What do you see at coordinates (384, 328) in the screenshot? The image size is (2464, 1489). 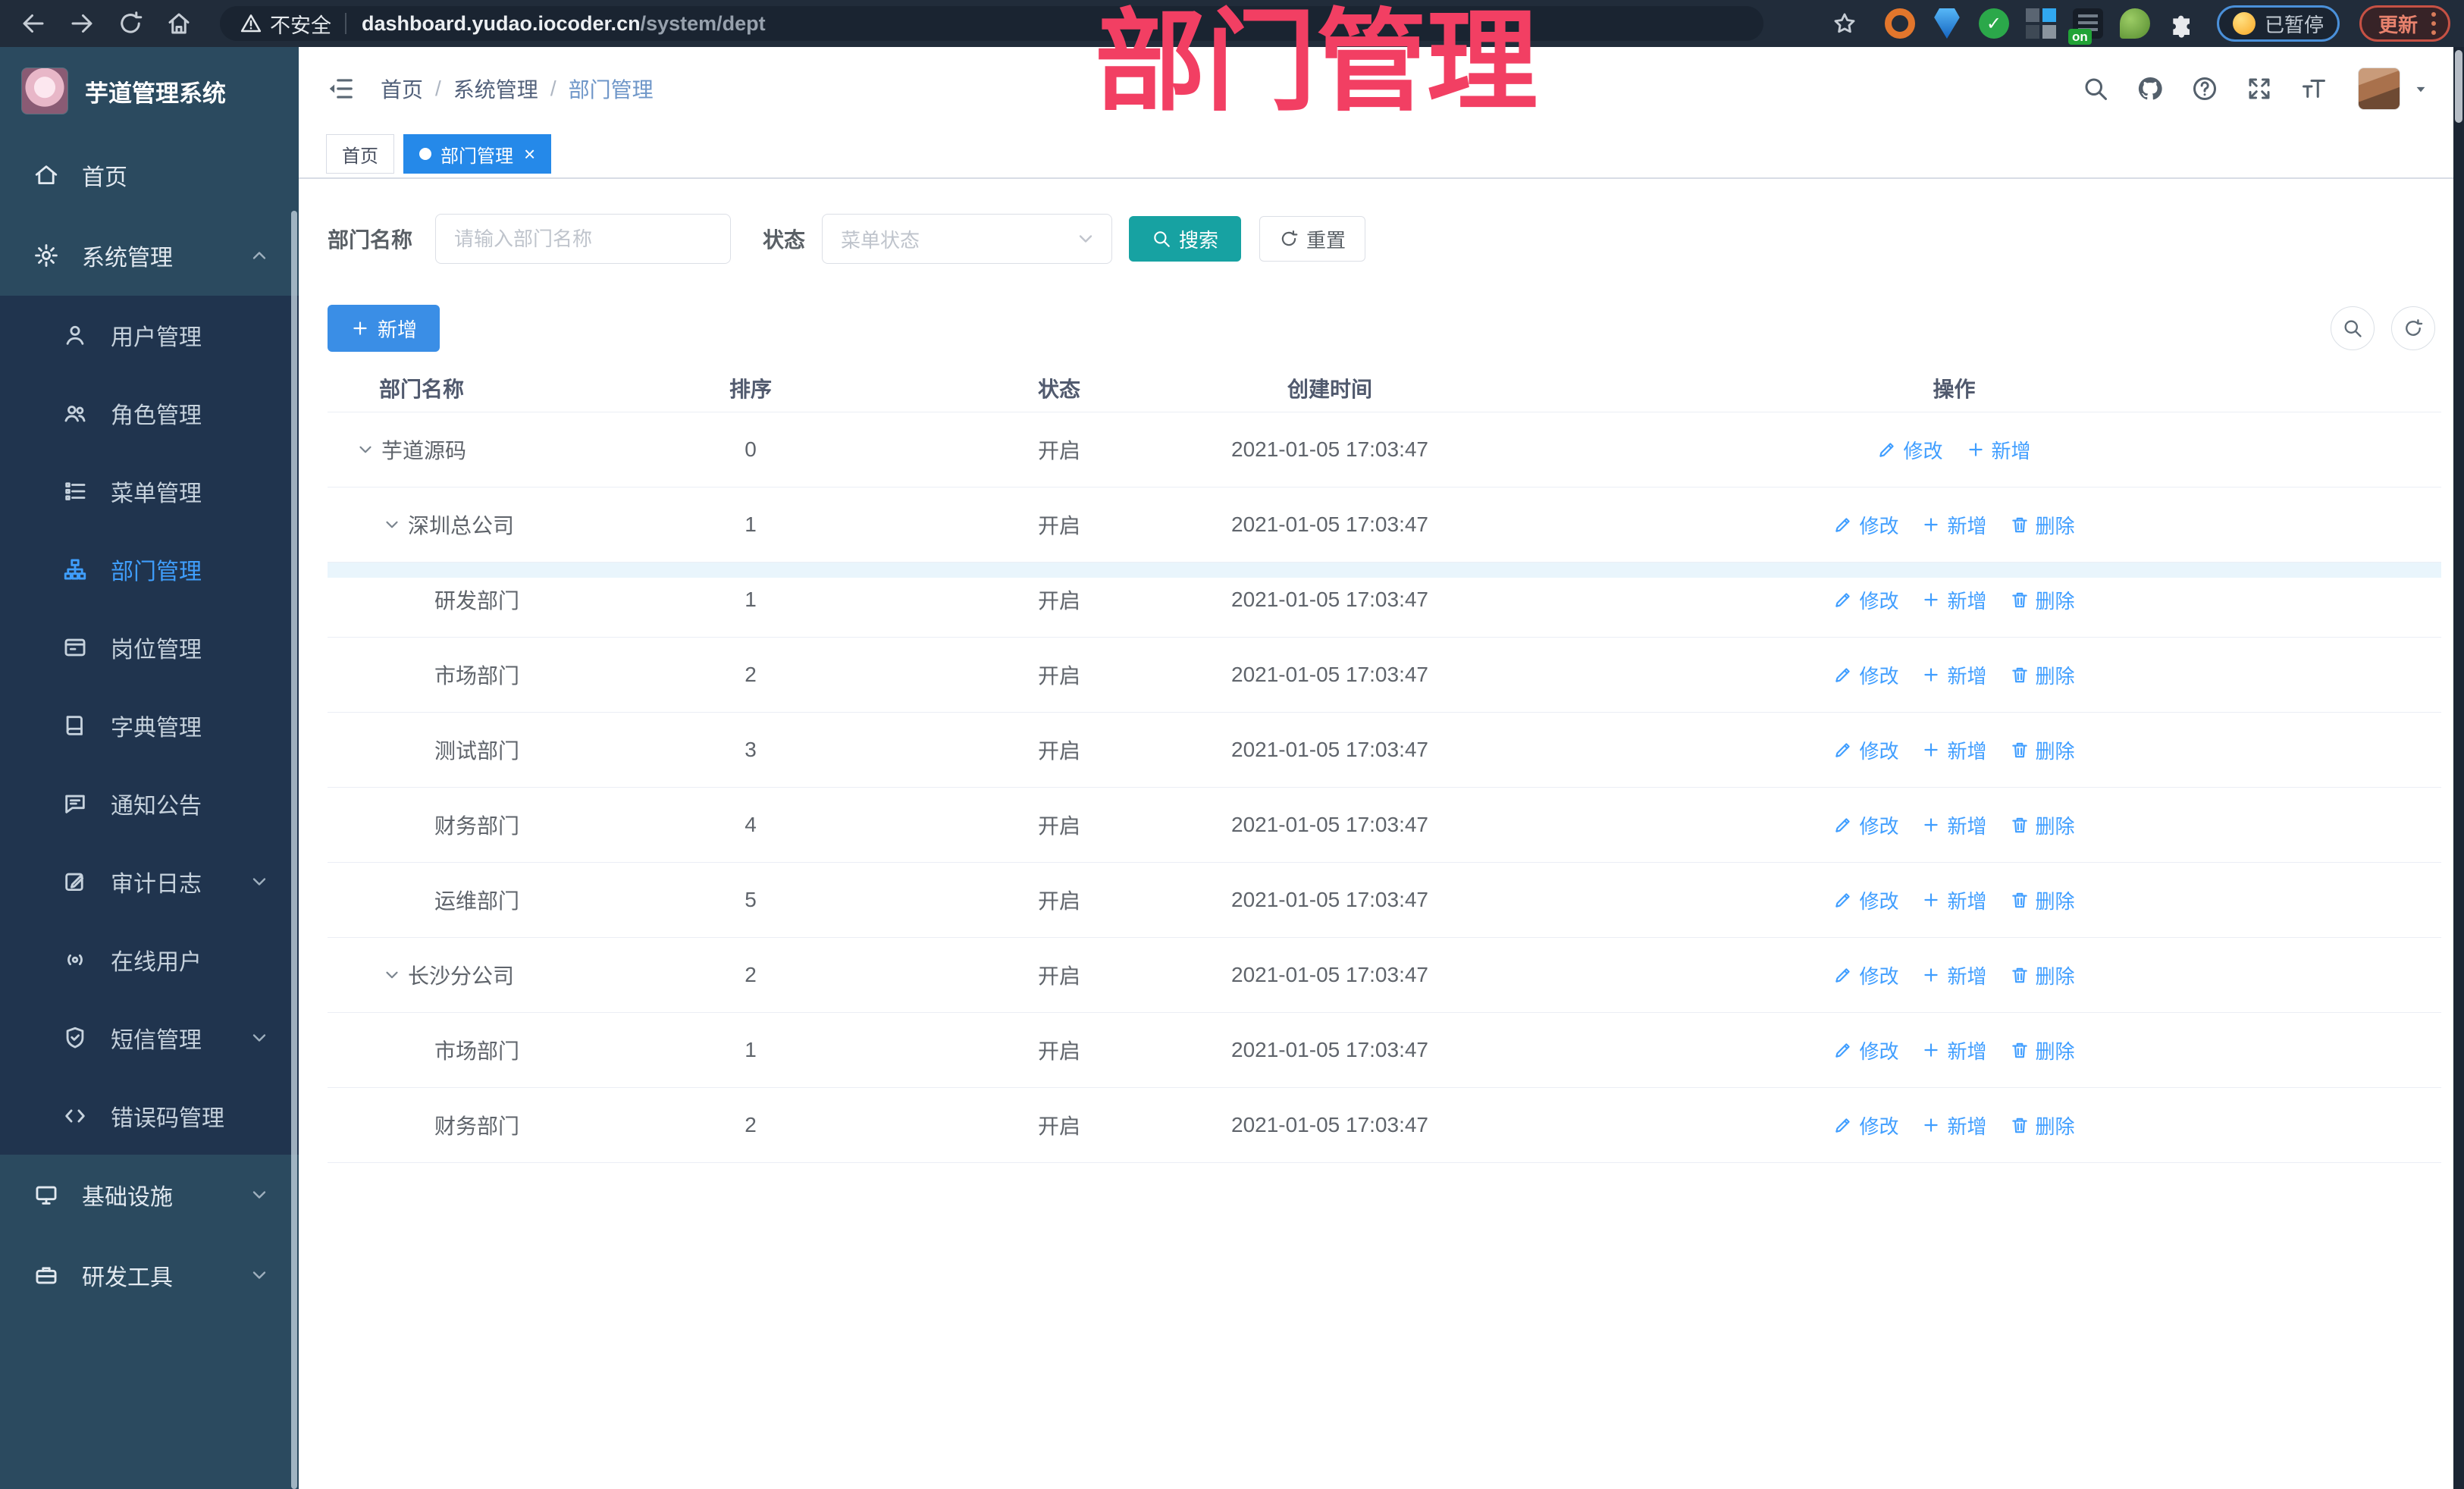 I see `add-button: 新增` at bounding box center [384, 328].